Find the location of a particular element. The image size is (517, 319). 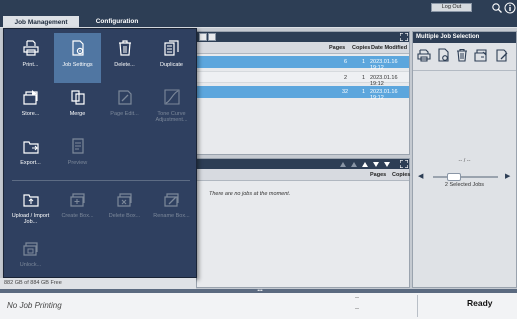

tab-configuration: Configuration is located at coordinates (117, 22).